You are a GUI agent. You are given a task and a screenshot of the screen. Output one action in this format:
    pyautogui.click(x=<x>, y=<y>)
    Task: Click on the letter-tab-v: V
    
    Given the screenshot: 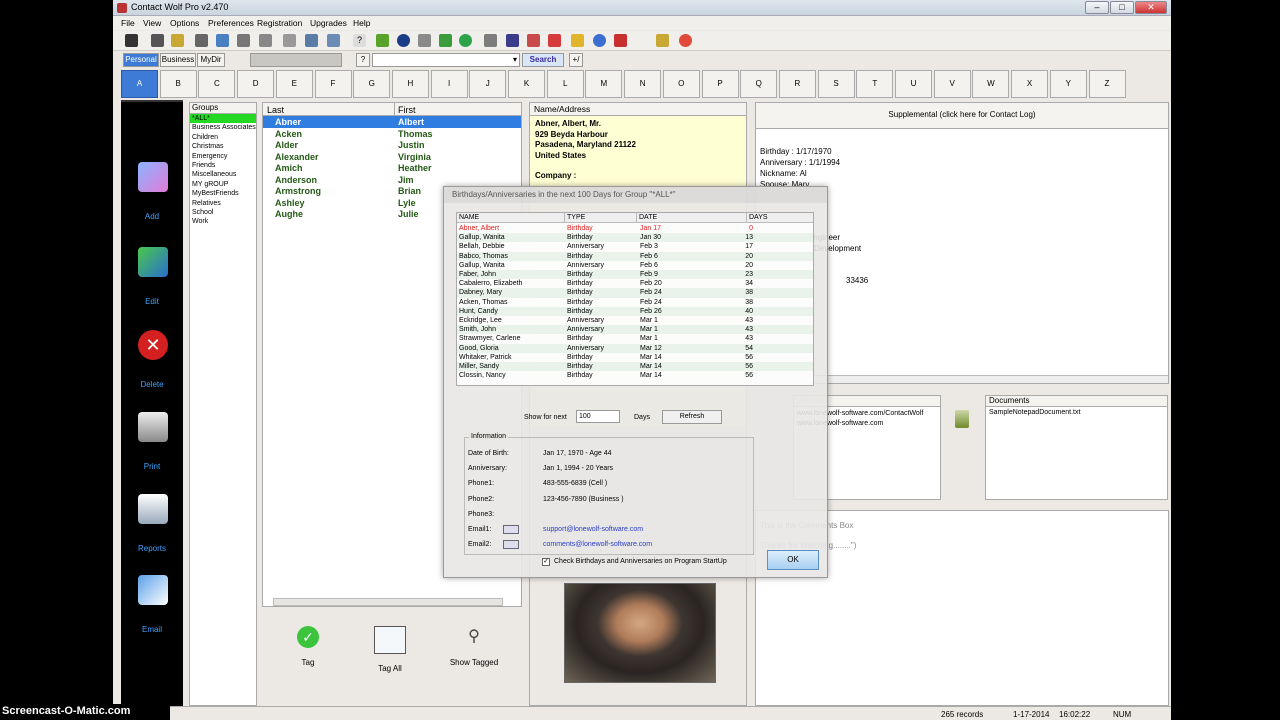 What is the action you would take?
    pyautogui.click(x=952, y=84)
    